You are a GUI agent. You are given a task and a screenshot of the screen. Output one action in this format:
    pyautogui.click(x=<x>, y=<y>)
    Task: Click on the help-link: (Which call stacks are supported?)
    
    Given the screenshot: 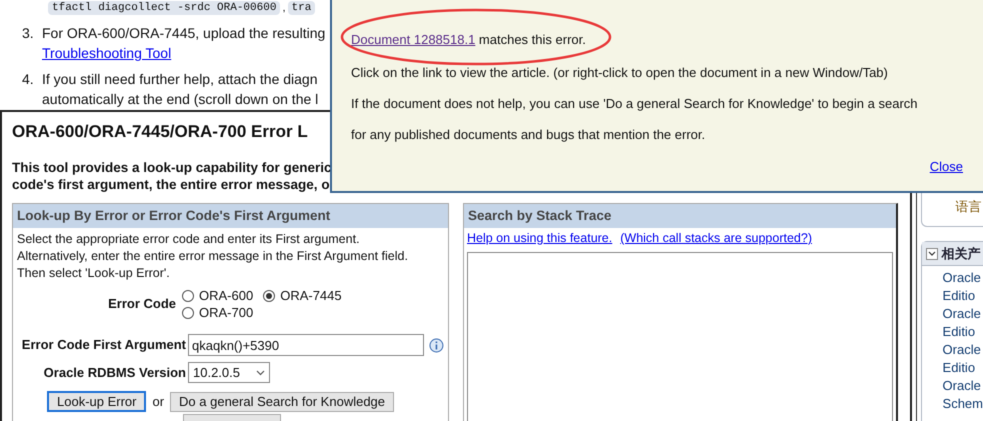 What is the action you would take?
    pyautogui.click(x=716, y=238)
    